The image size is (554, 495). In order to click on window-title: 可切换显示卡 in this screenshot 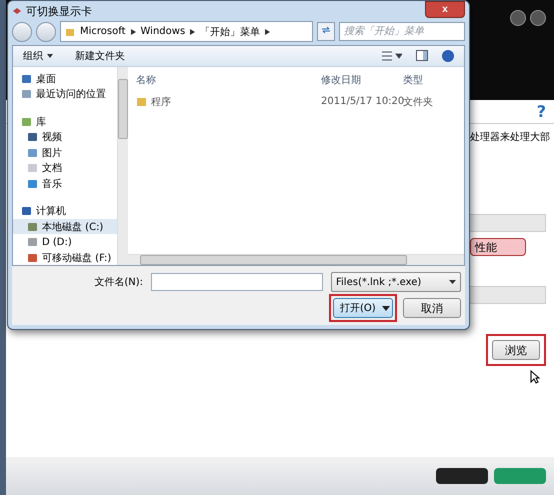, I will do `click(59, 11)`.